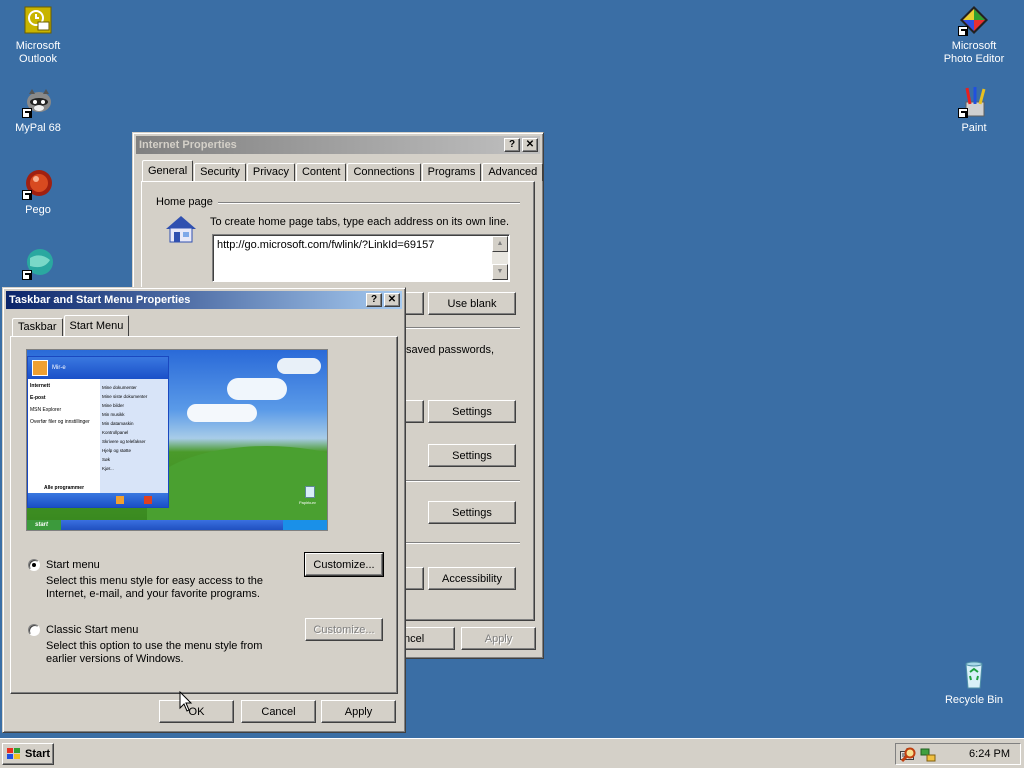 Image resolution: width=1024 pixels, height=768 pixels. Describe the element at coordinates (125, 396) in the screenshot. I see `preview-right-item: Mine siste dokumenter` at that location.